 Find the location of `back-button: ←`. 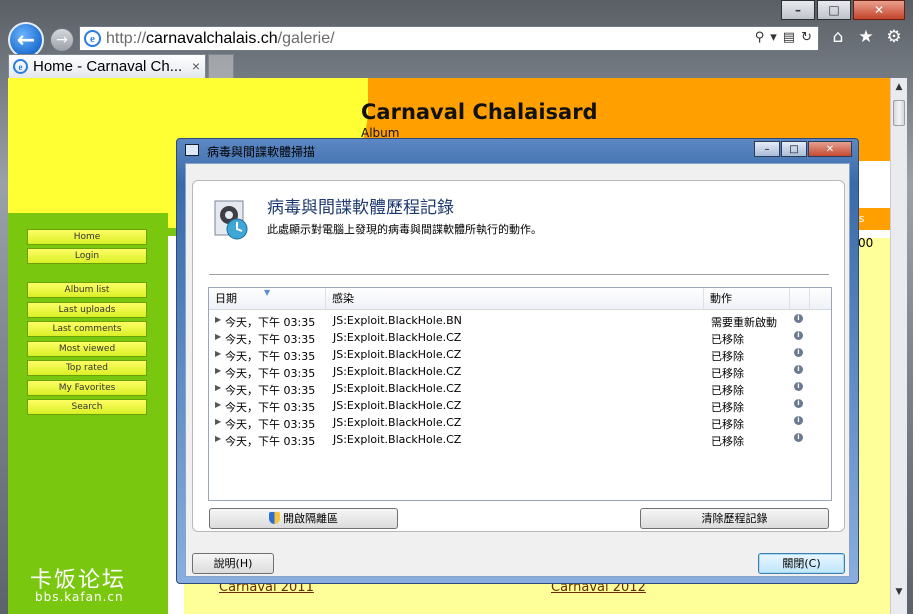

back-button: ← is located at coordinates (26, 40).